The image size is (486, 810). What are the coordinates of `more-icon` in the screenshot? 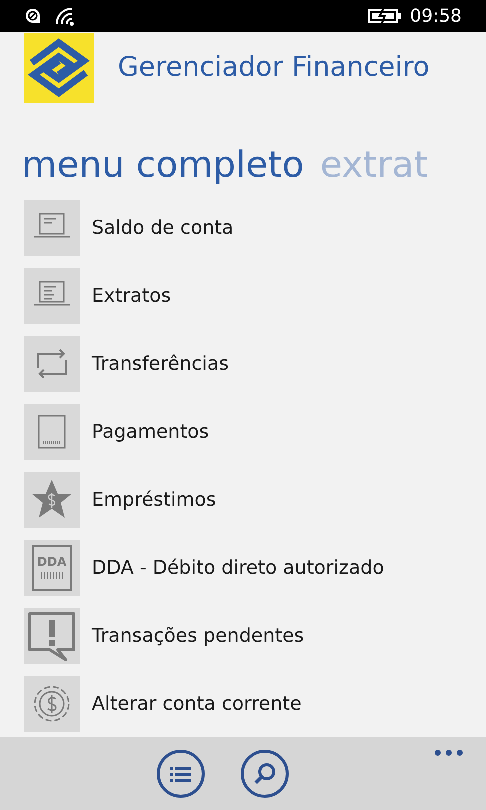 It's located at (449, 753).